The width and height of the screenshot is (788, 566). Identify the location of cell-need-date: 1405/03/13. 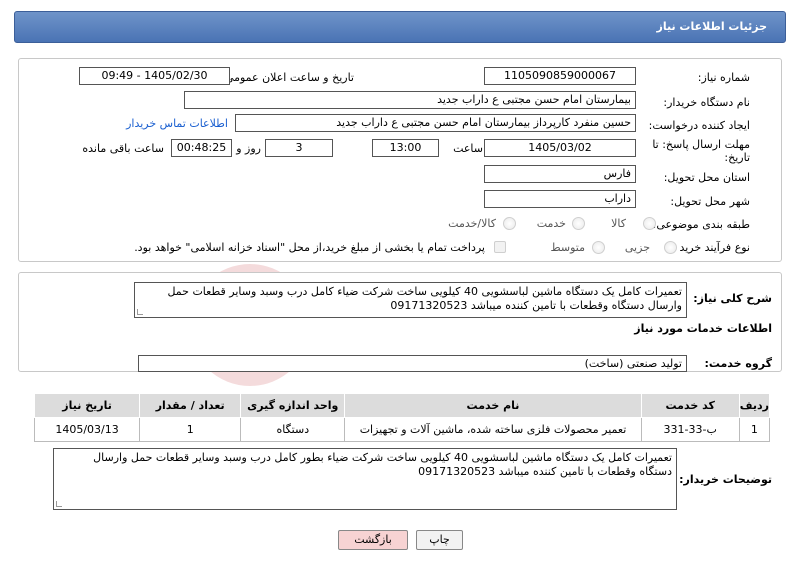
(87, 429).